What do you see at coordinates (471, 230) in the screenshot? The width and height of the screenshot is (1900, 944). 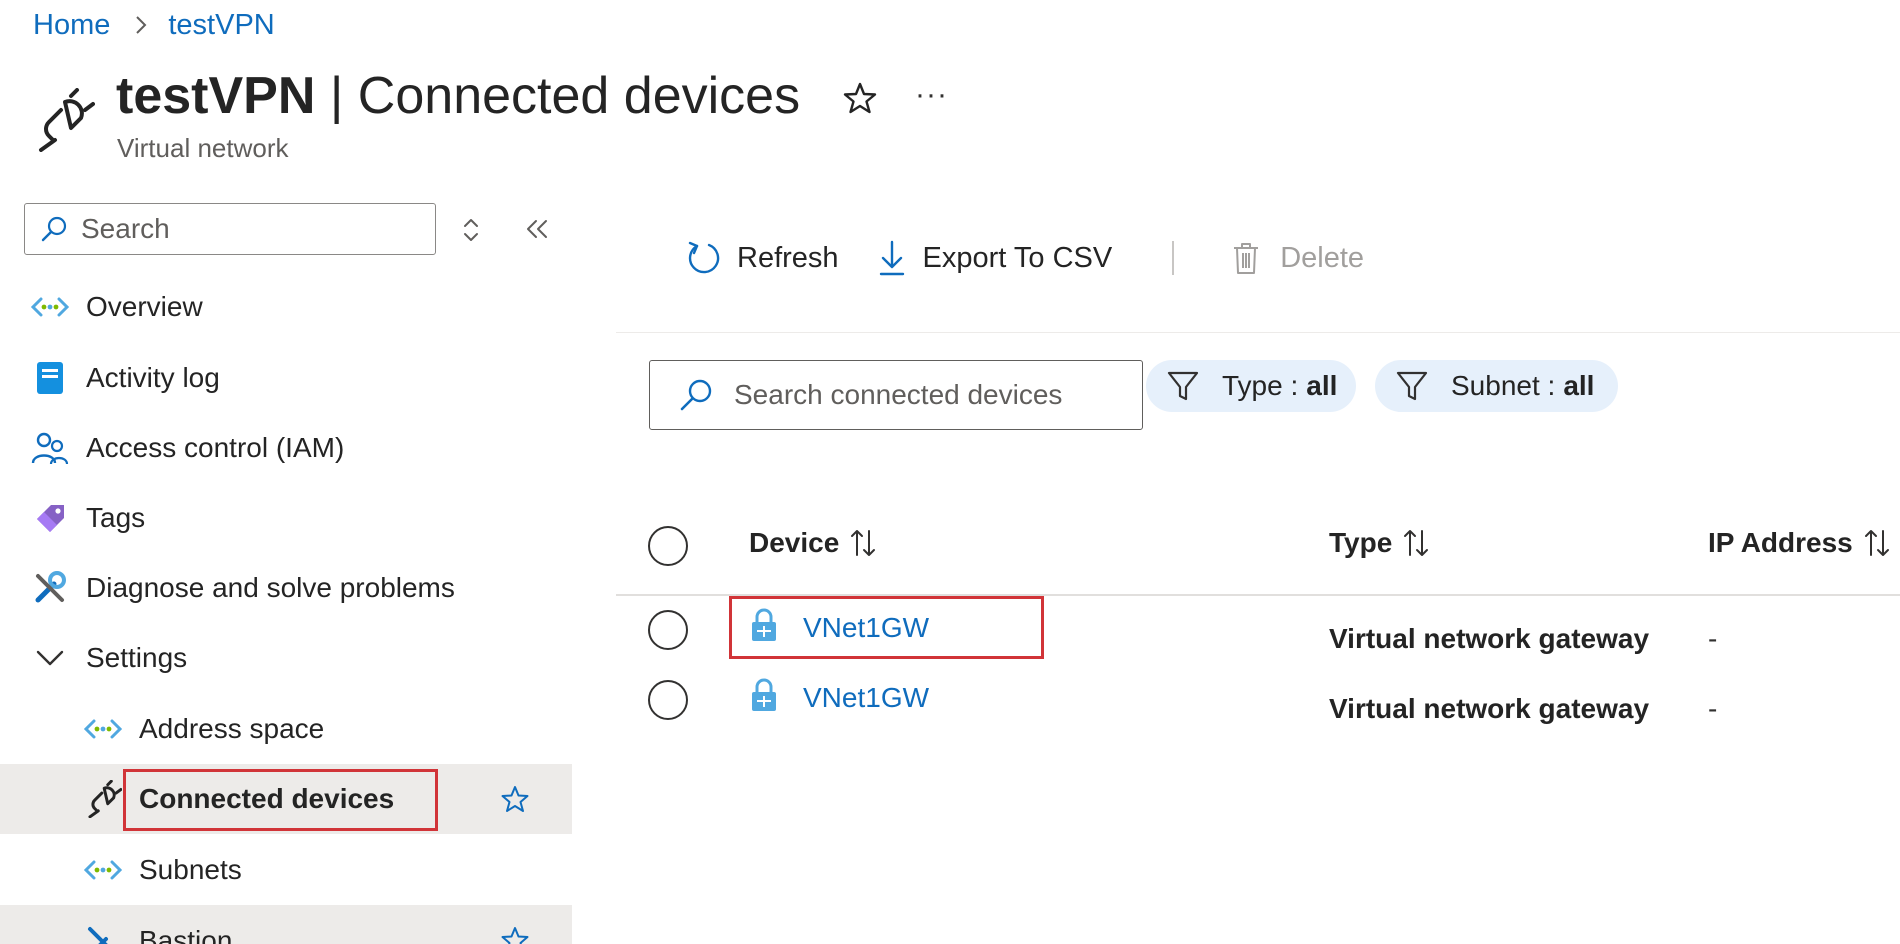 I see `expand-collapse-icon` at bounding box center [471, 230].